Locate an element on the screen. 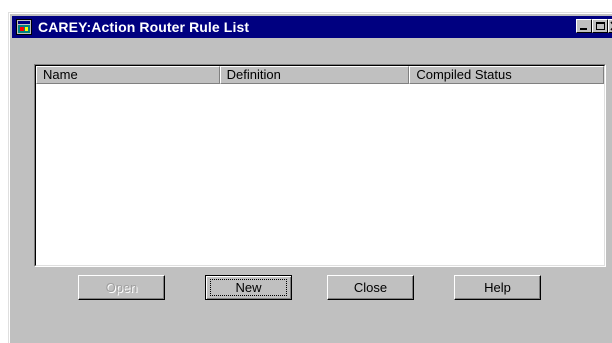 This screenshot has height=343, width=612. column-header-compiled-status: Compiled Status is located at coordinates (506, 75).